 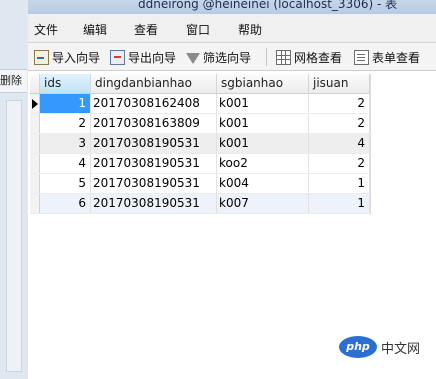 I want to click on table-cell: 3, so click(x=65, y=143).